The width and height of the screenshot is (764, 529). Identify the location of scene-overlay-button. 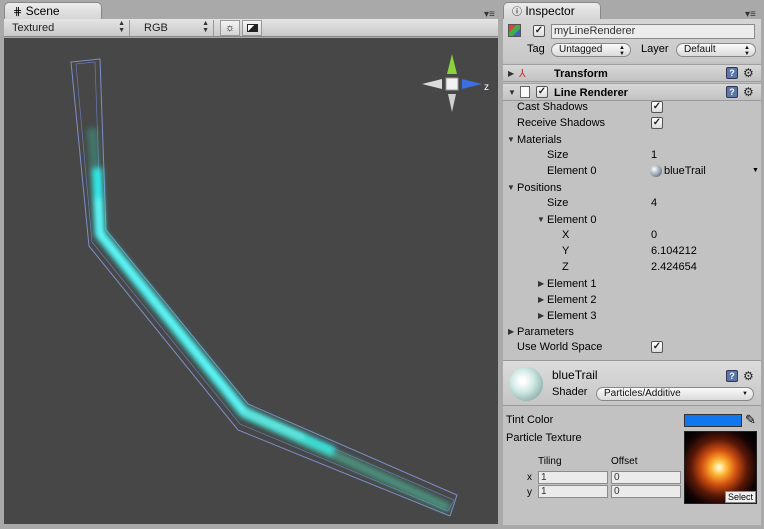
(252, 28).